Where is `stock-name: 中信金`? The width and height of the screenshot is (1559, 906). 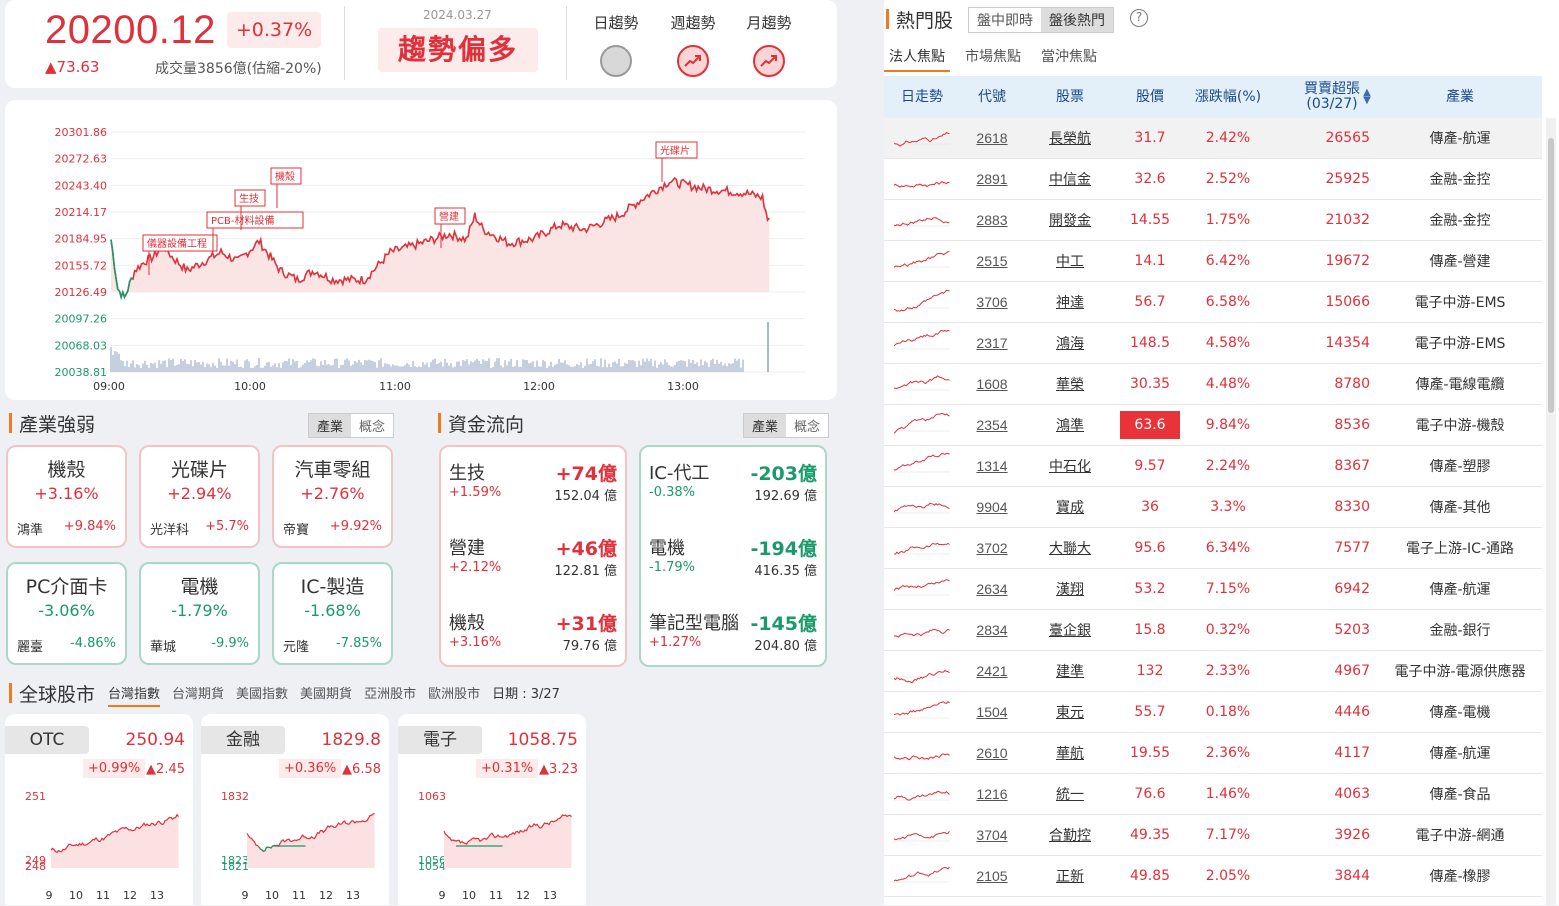
stock-name: 中信金 is located at coordinates (1070, 179).